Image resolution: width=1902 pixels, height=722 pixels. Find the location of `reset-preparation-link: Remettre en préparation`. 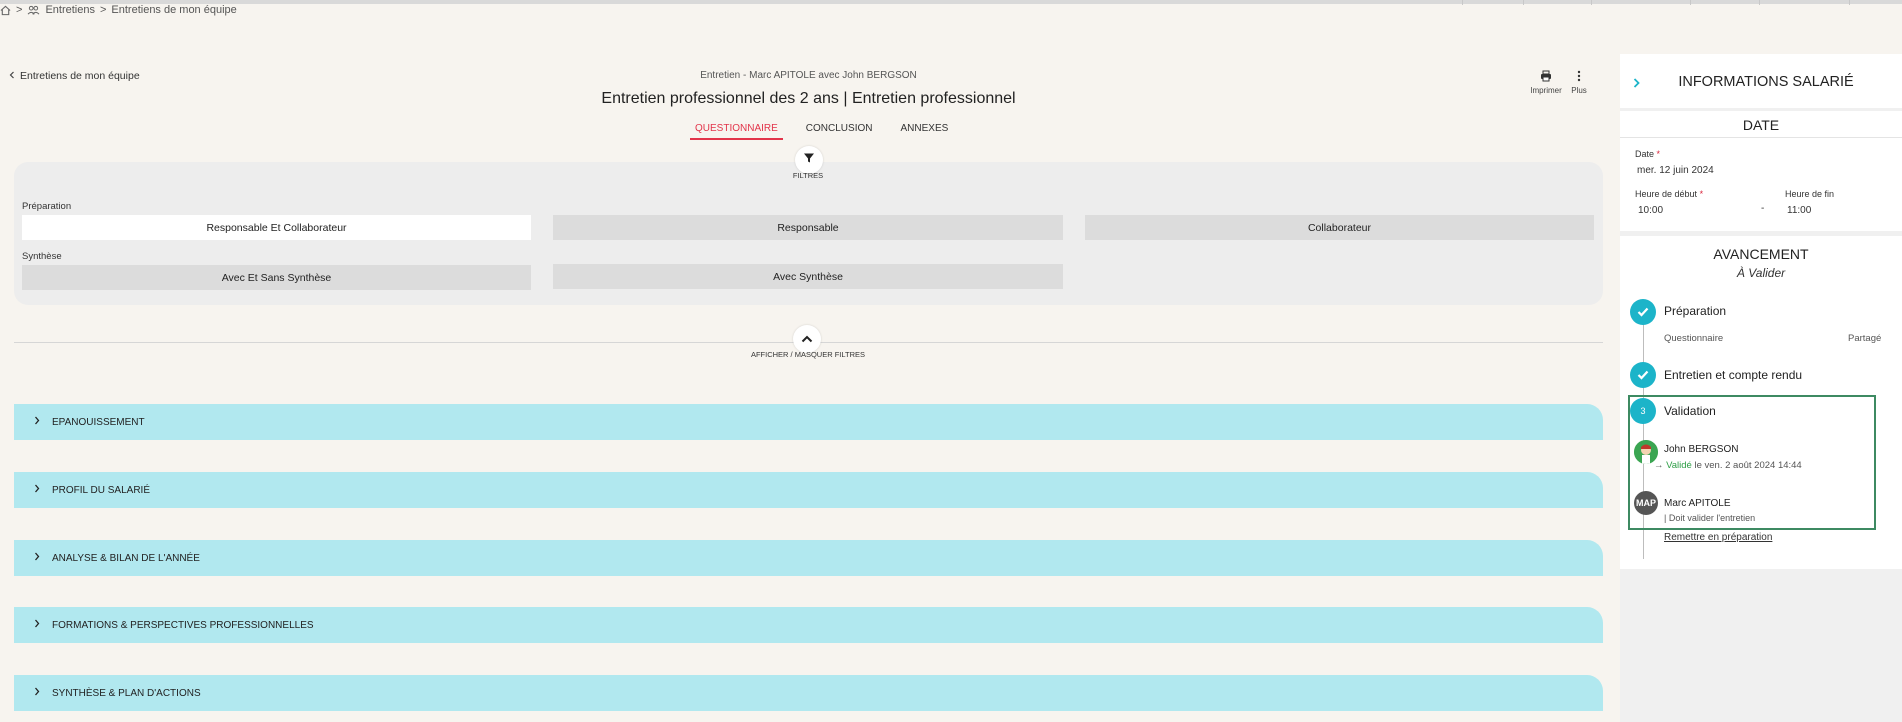

reset-preparation-link: Remettre en préparation is located at coordinates (1718, 537).